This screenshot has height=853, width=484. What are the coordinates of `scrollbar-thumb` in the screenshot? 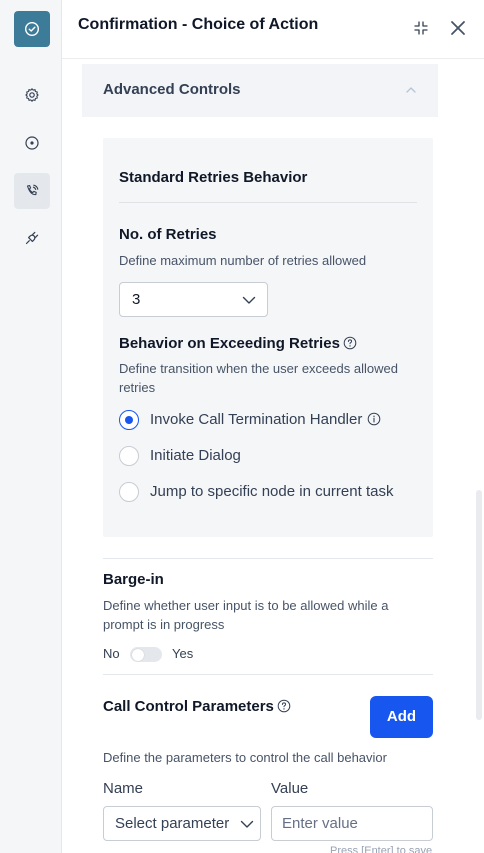 It's located at (479, 605).